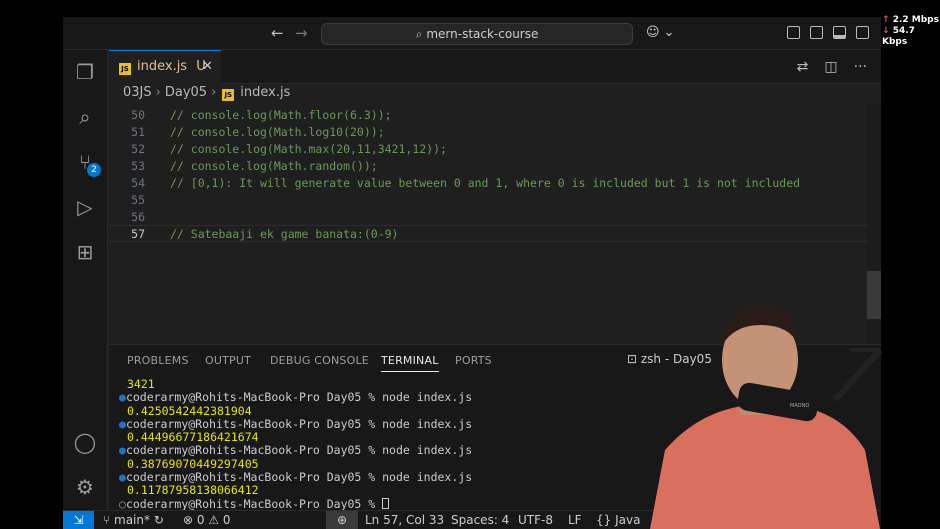 This screenshot has height=529, width=940. What do you see at coordinates (386, 503) in the screenshot?
I see `terminal-cursor` at bounding box center [386, 503].